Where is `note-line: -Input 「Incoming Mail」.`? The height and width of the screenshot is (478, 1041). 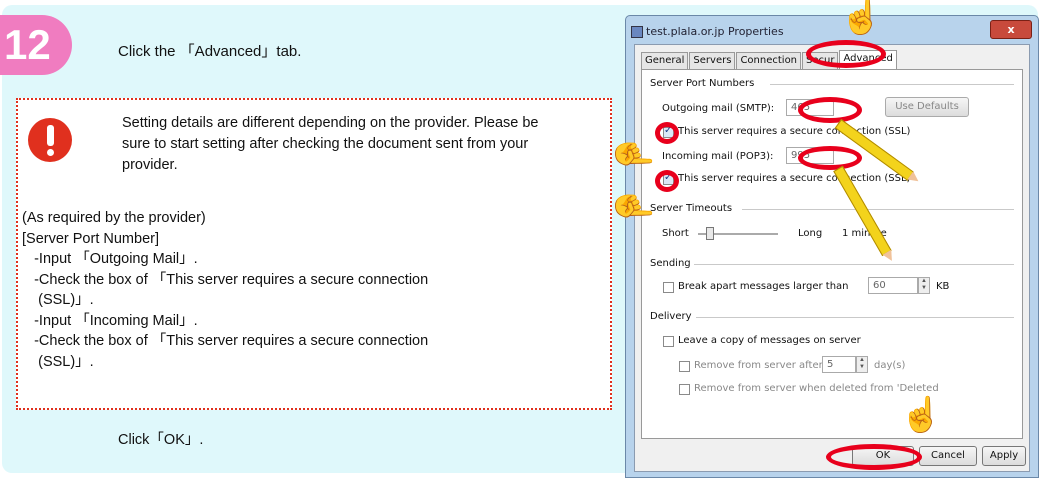 note-line: -Input 「Incoming Mail」. is located at coordinates (110, 320).